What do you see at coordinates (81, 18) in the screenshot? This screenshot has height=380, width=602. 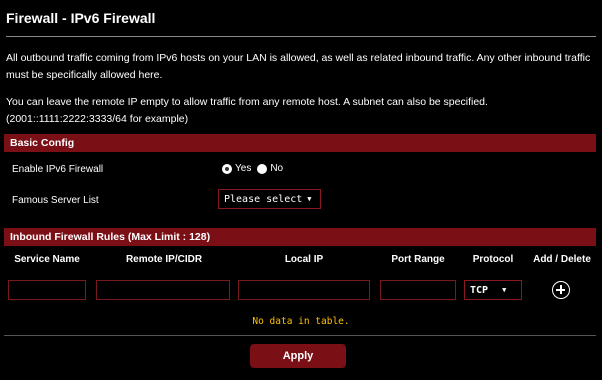 I see `page-title: Firewall - IPv6 Firewall` at bounding box center [81, 18].